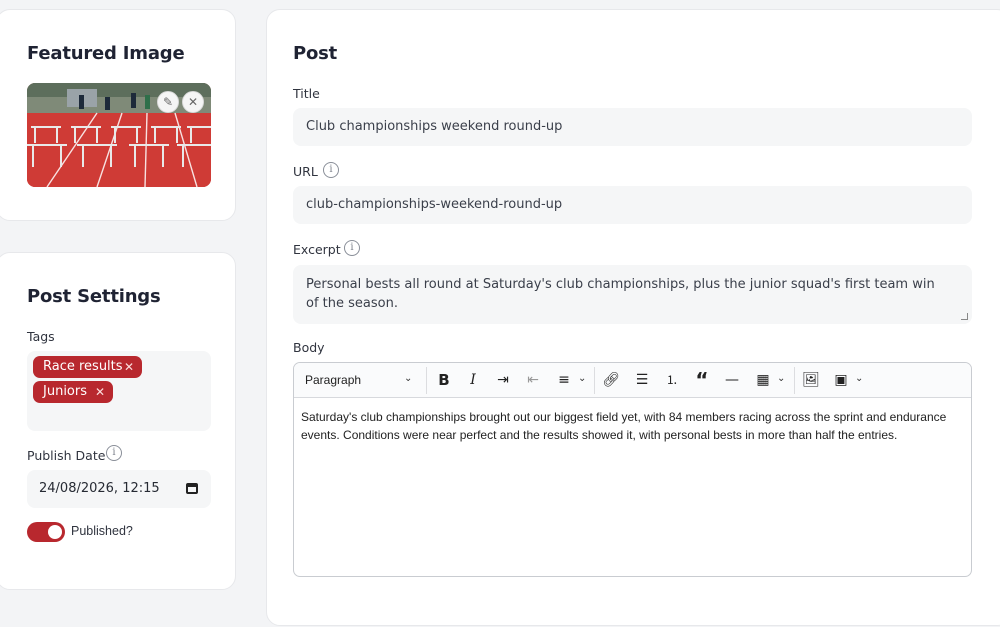 The width and height of the screenshot is (1000, 627). I want to click on tags-input: Race results ✕ Juniors ✕, so click(119, 391).